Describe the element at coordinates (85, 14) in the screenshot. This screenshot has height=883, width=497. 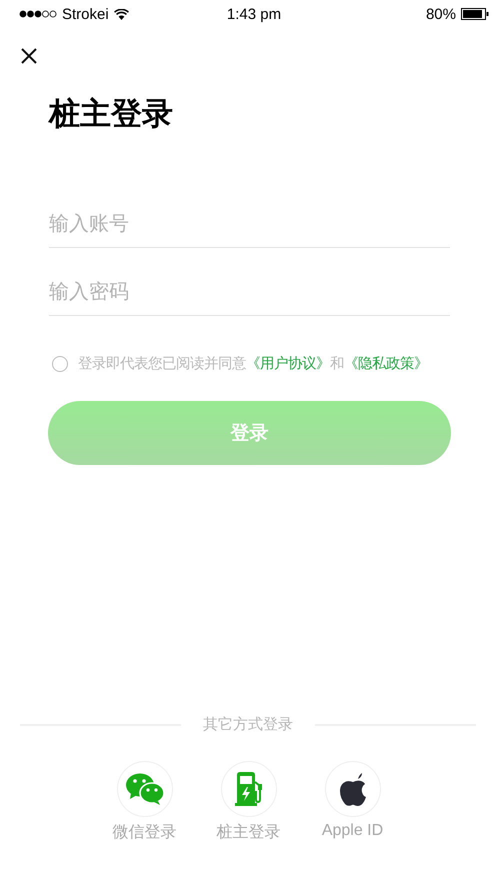
I see `carrier-name: Strokei` at that location.